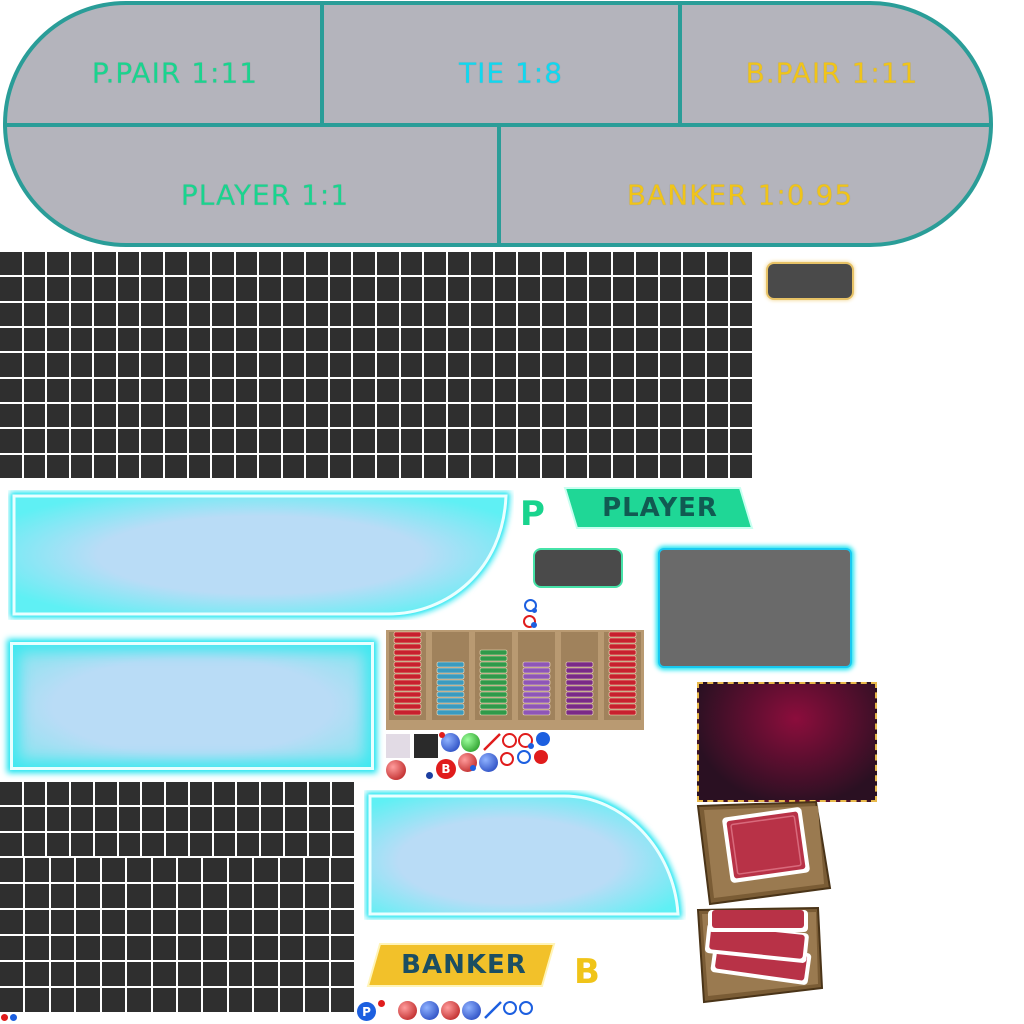  I want to click on player-pair-bet-area: P.PAIR 1:11, so click(175, 73).